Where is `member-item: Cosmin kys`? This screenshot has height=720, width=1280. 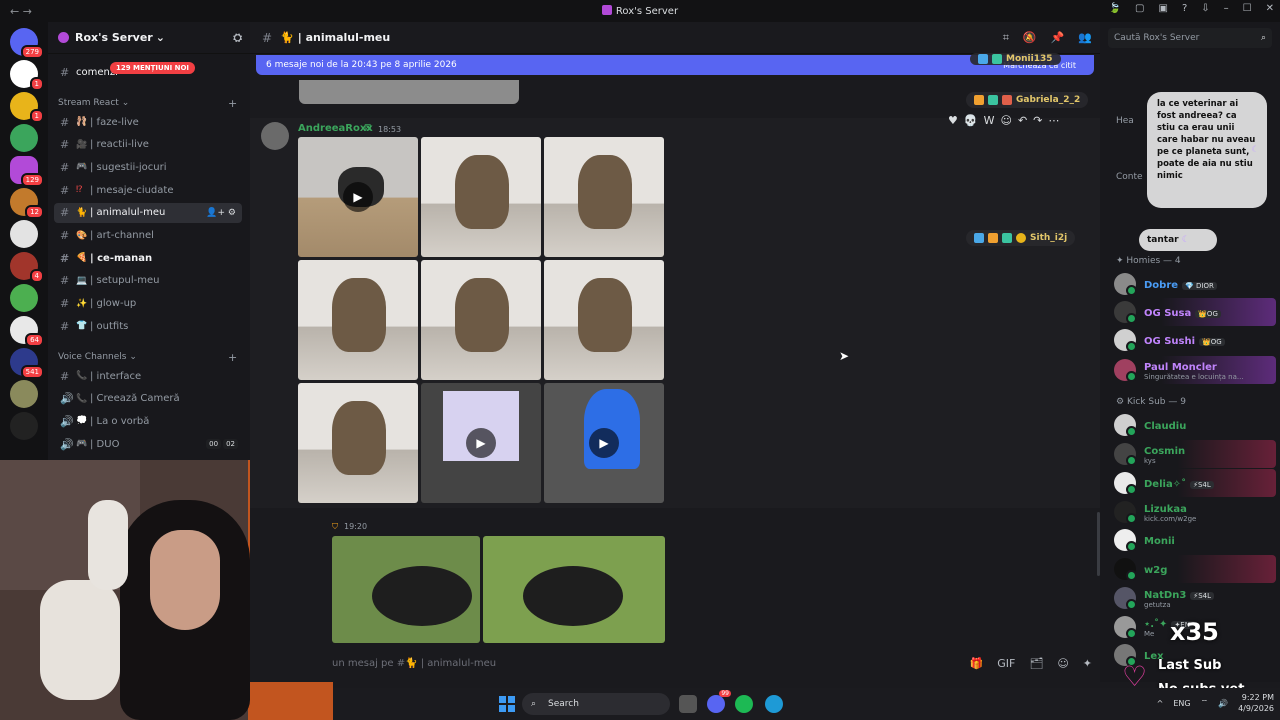
member-item: Cosmin kys is located at coordinates (1194, 454).